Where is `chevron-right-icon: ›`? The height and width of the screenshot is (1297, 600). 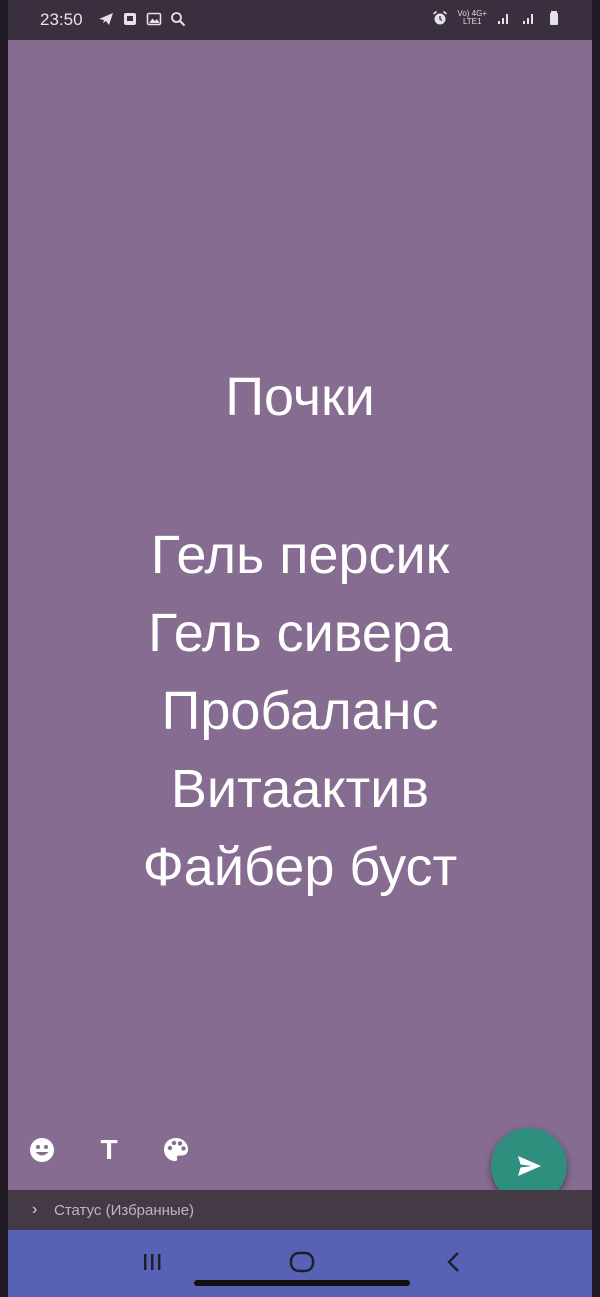
chevron-right-icon: › is located at coordinates (35, 1209).